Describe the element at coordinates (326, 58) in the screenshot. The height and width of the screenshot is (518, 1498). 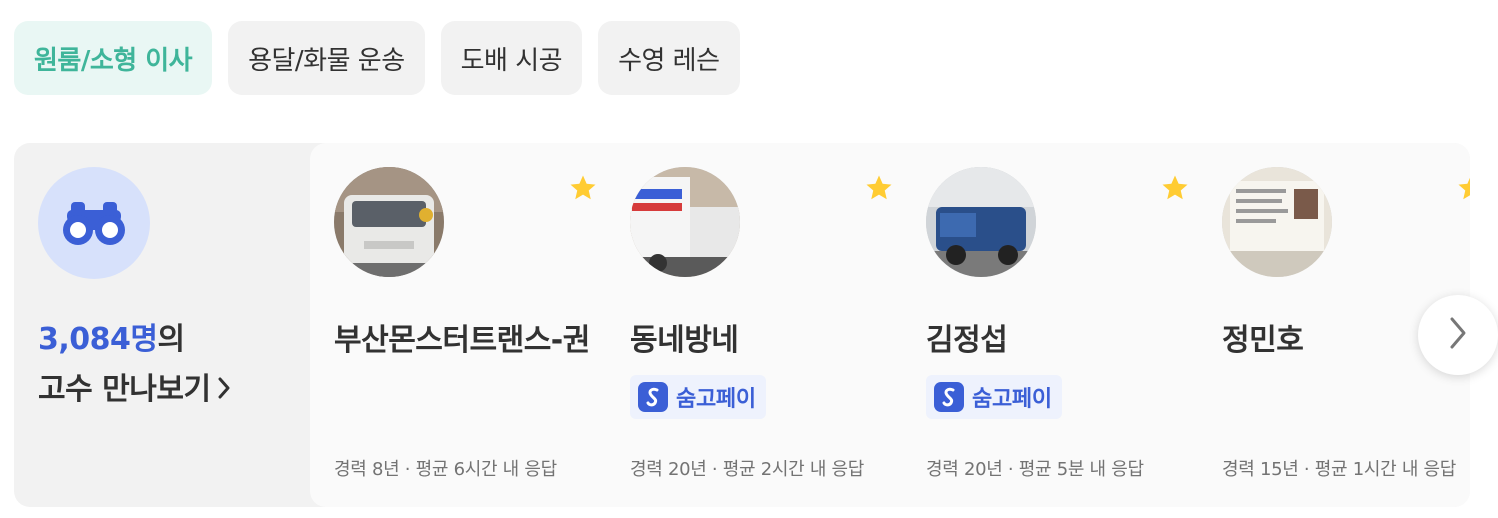
I see `tab-truck-delivery: 용달/화물 운송` at that location.